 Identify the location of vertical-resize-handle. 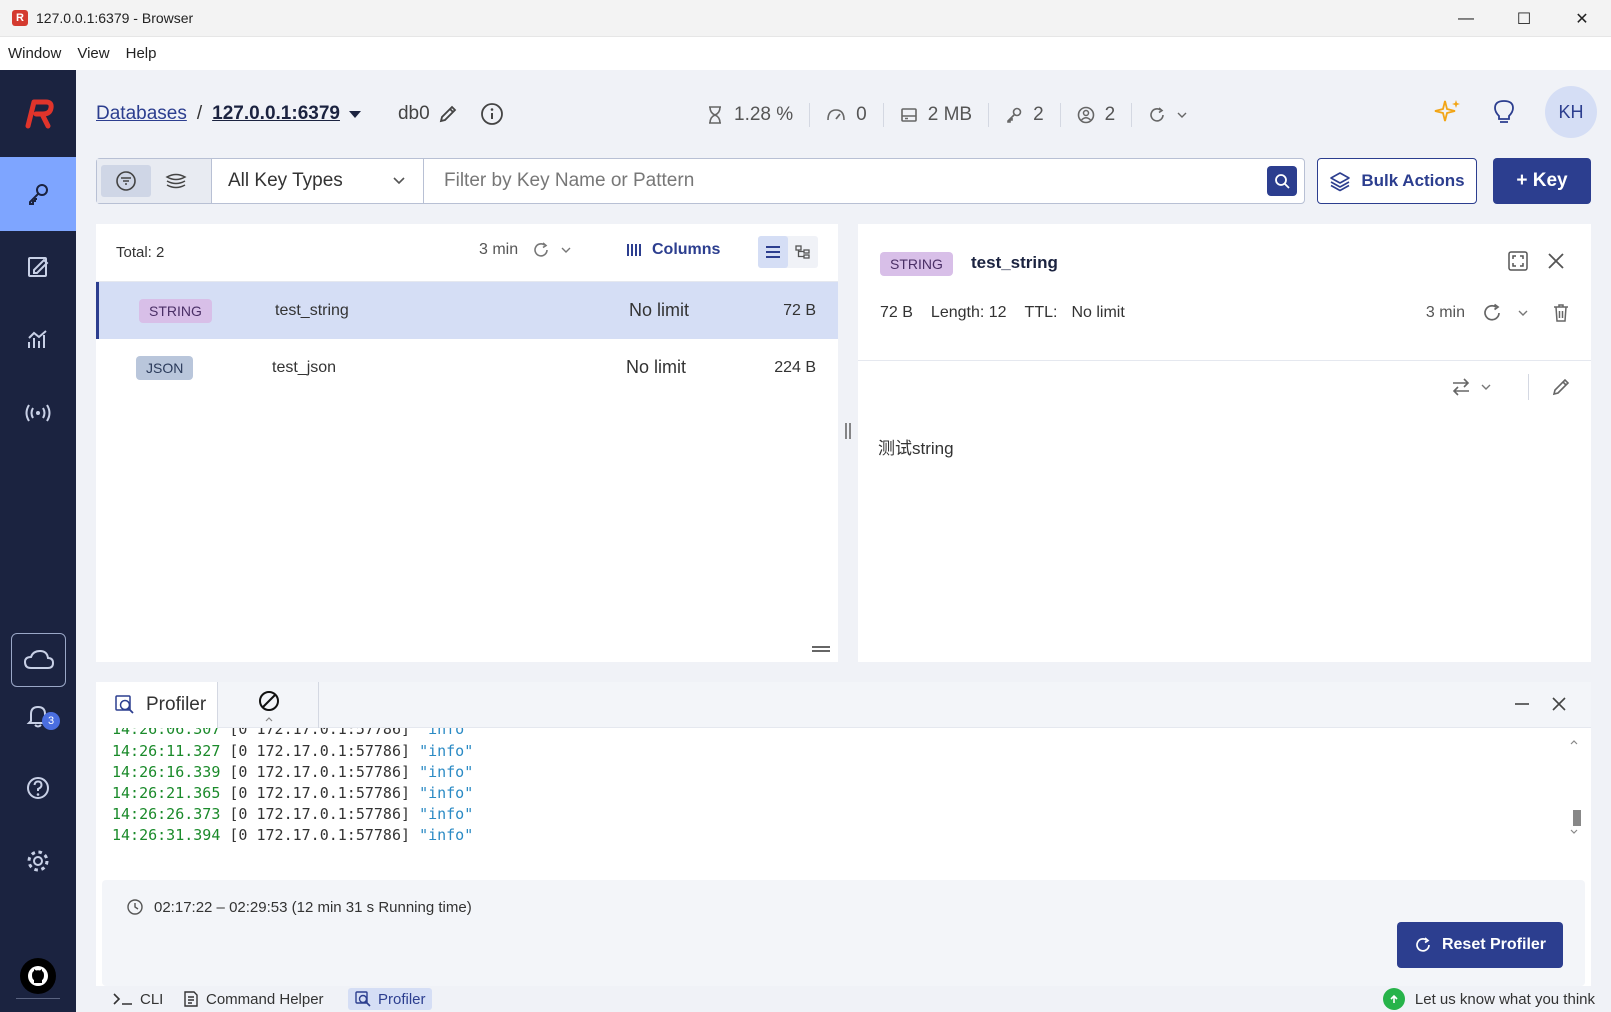
(848, 431).